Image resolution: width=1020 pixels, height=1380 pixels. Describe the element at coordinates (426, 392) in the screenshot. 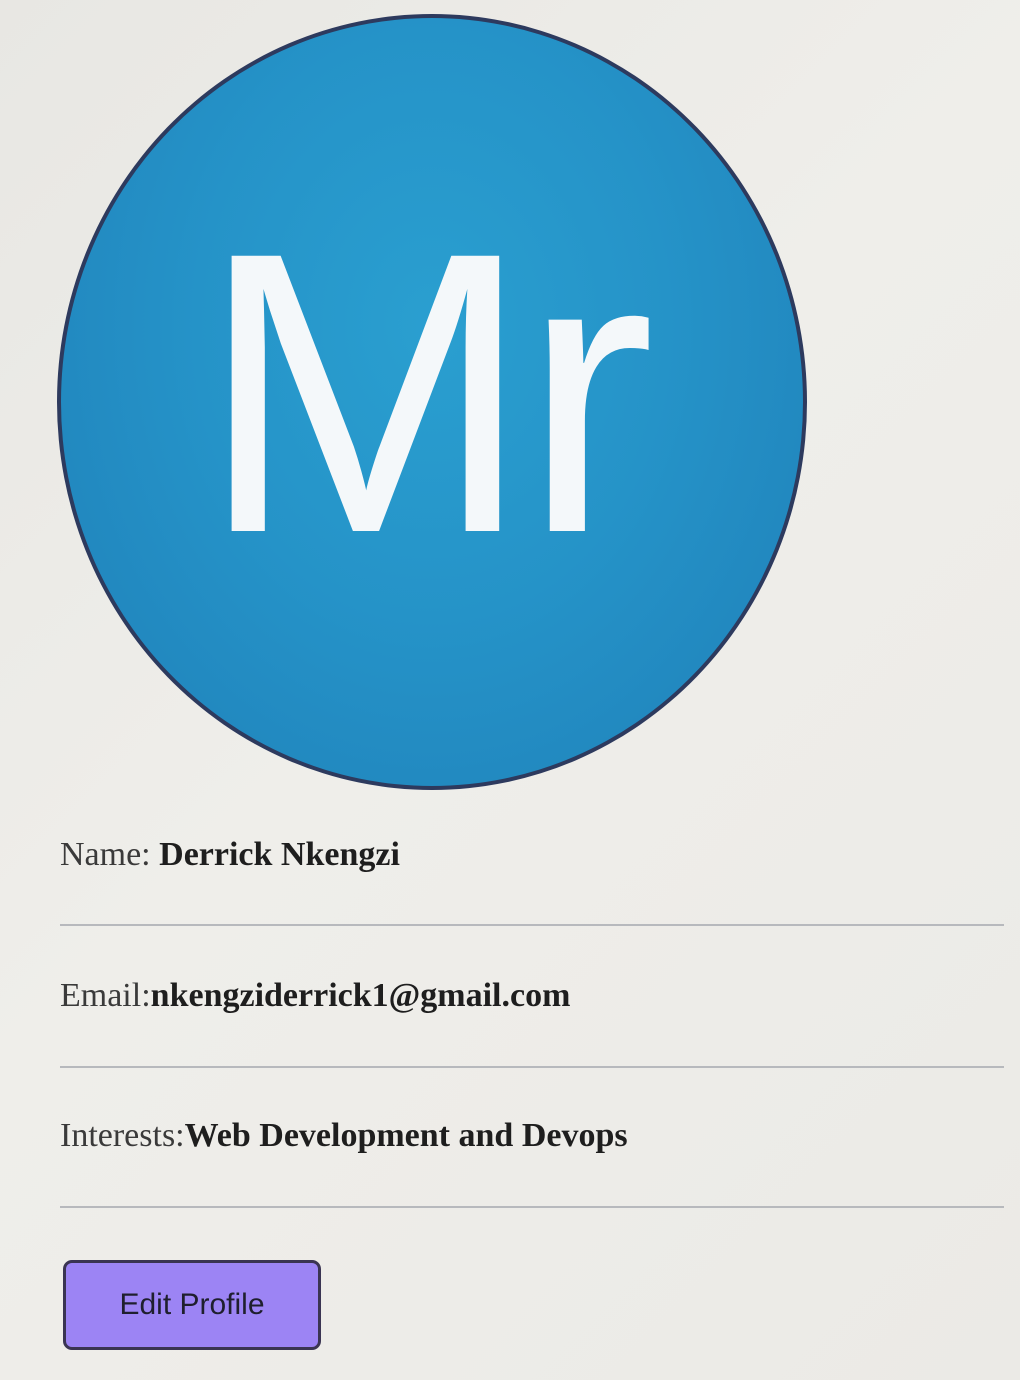

I see `avatar-initials: Mr` at that location.